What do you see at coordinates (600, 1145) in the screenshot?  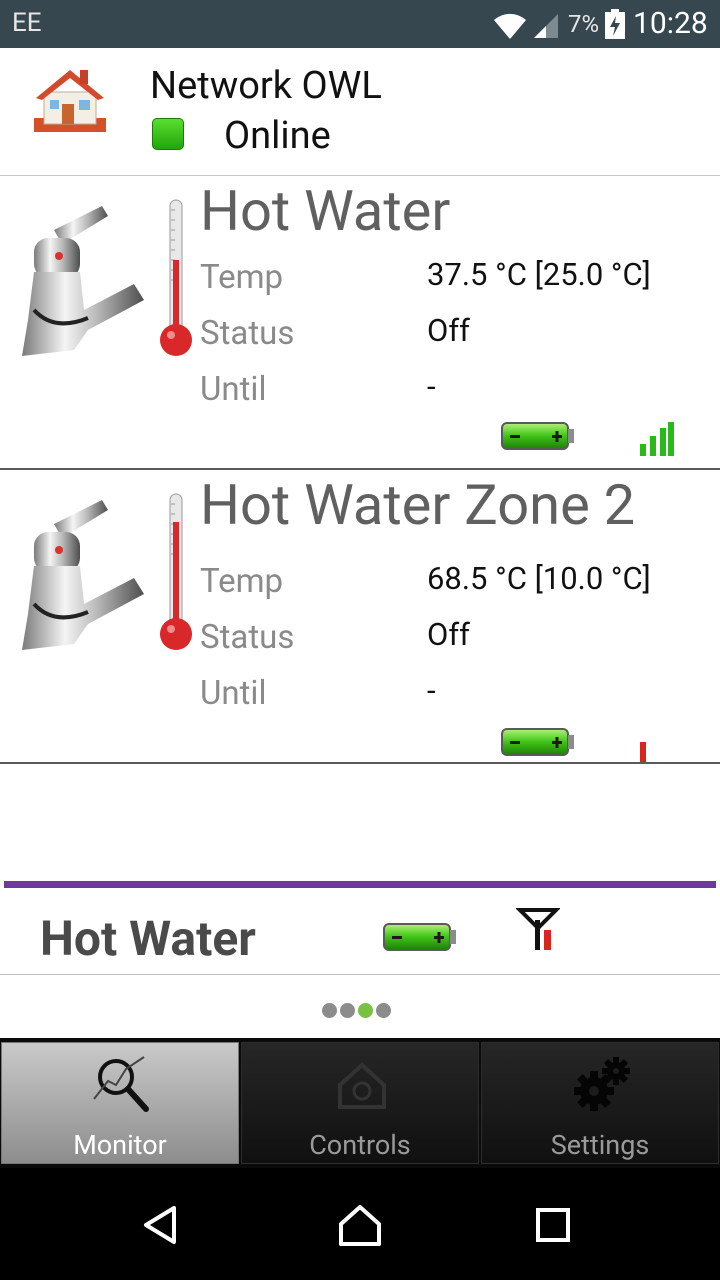 I see `tab-label: Settings` at bounding box center [600, 1145].